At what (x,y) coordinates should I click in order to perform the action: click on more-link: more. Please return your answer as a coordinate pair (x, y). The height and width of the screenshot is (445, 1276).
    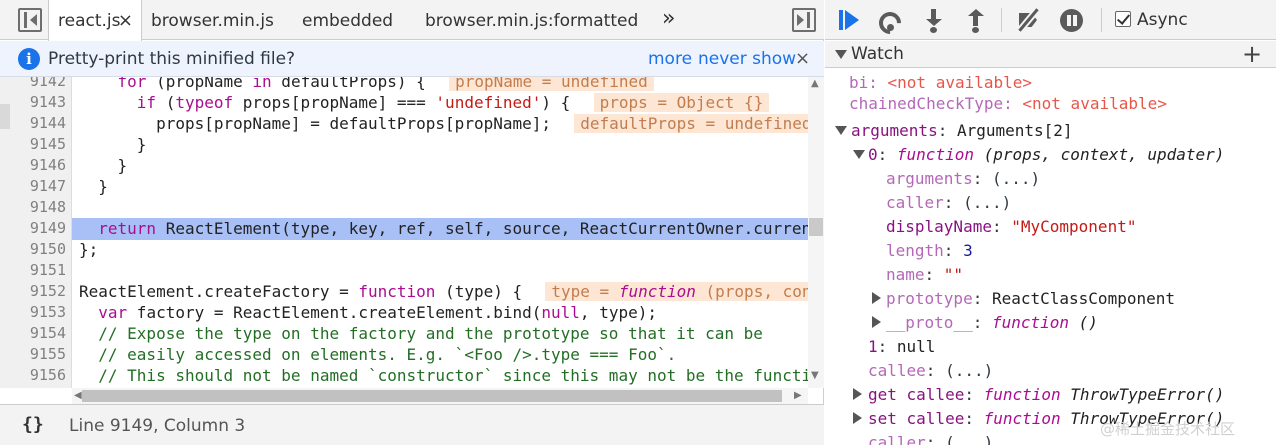
    Looking at the image, I should click on (670, 59).